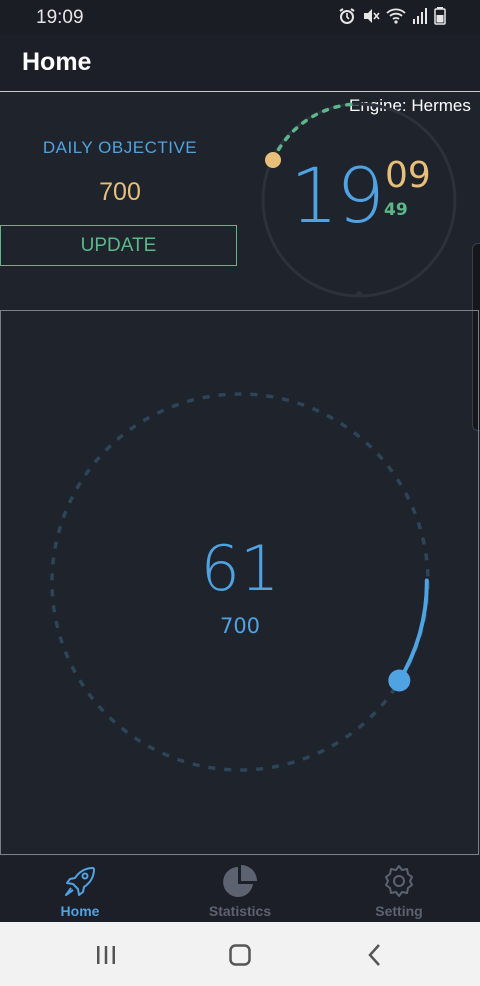 Image resolution: width=480 pixels, height=986 pixels. Describe the element at coordinates (240, 17) in the screenshot. I see `status-bar: 19:09` at that location.